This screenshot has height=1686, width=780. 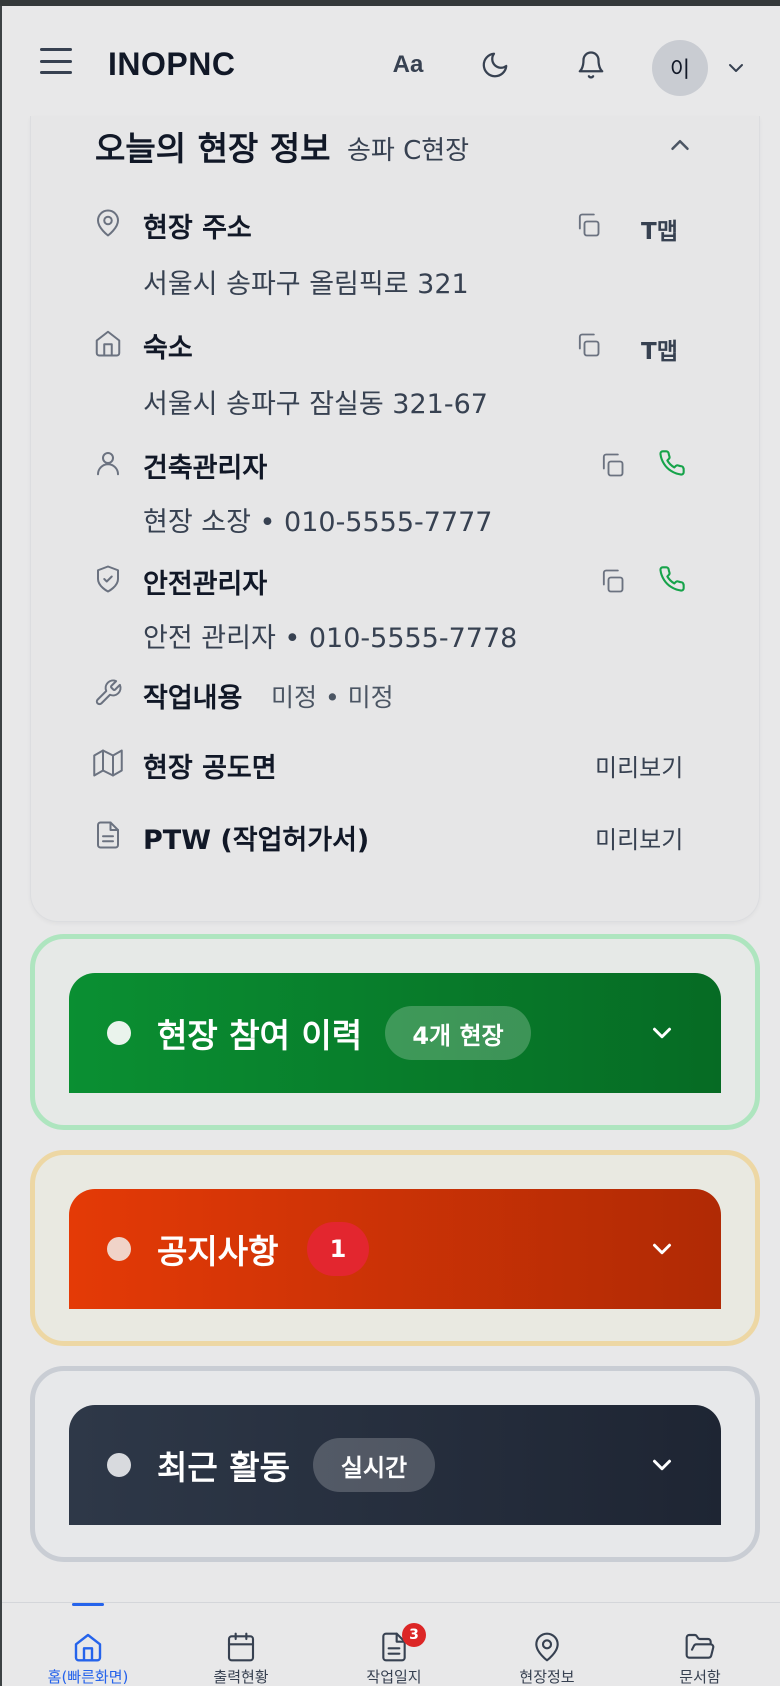 What do you see at coordinates (408, 151) in the screenshot?
I see `site-name: 송파 C현장` at bounding box center [408, 151].